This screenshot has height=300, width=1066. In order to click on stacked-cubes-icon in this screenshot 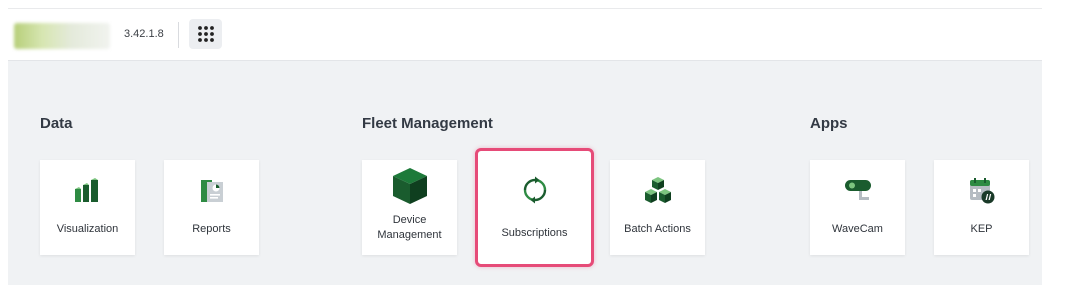, I will do `click(657, 190)`.